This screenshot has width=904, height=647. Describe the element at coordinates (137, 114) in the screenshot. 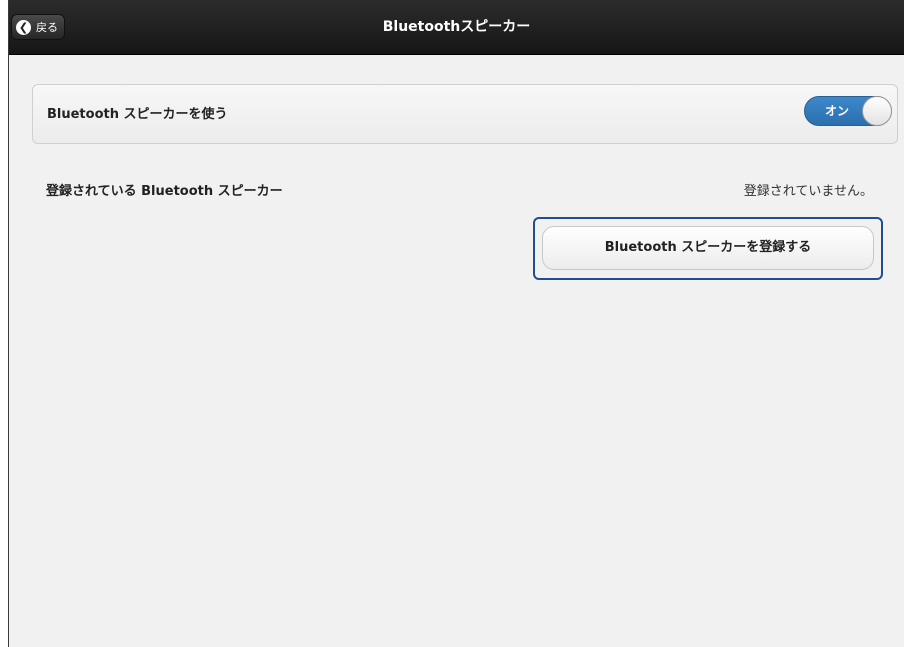

I see `use-bluetooth-speaker-label: Bluetooth スピーカーを使う` at that location.